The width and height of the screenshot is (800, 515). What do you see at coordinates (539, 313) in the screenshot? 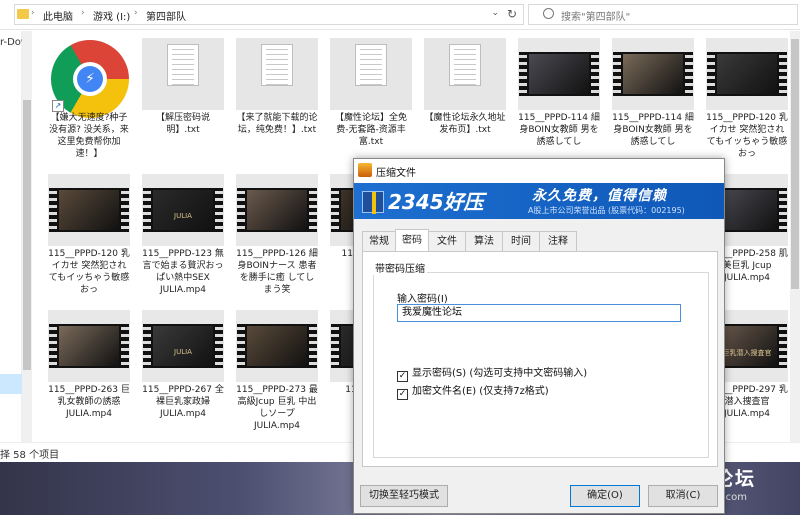
I see `password-input: 我爱魔性论坛` at bounding box center [539, 313].